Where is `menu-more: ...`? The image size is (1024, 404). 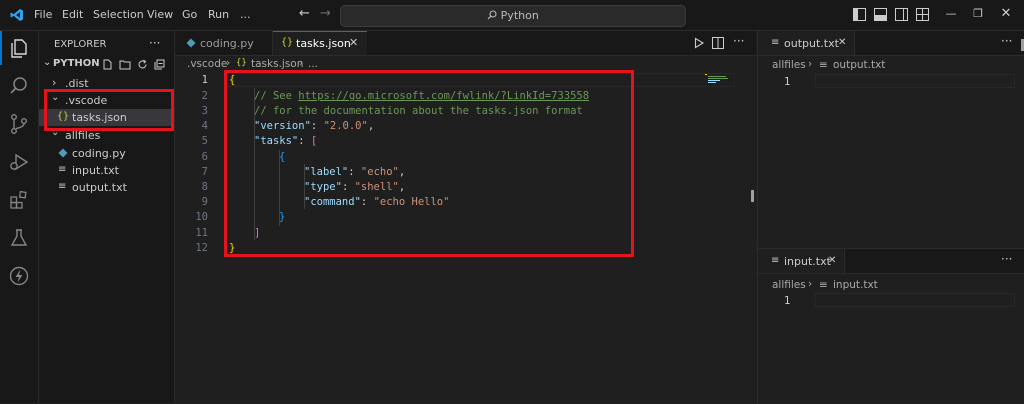 menu-more: ... is located at coordinates (245, 14).